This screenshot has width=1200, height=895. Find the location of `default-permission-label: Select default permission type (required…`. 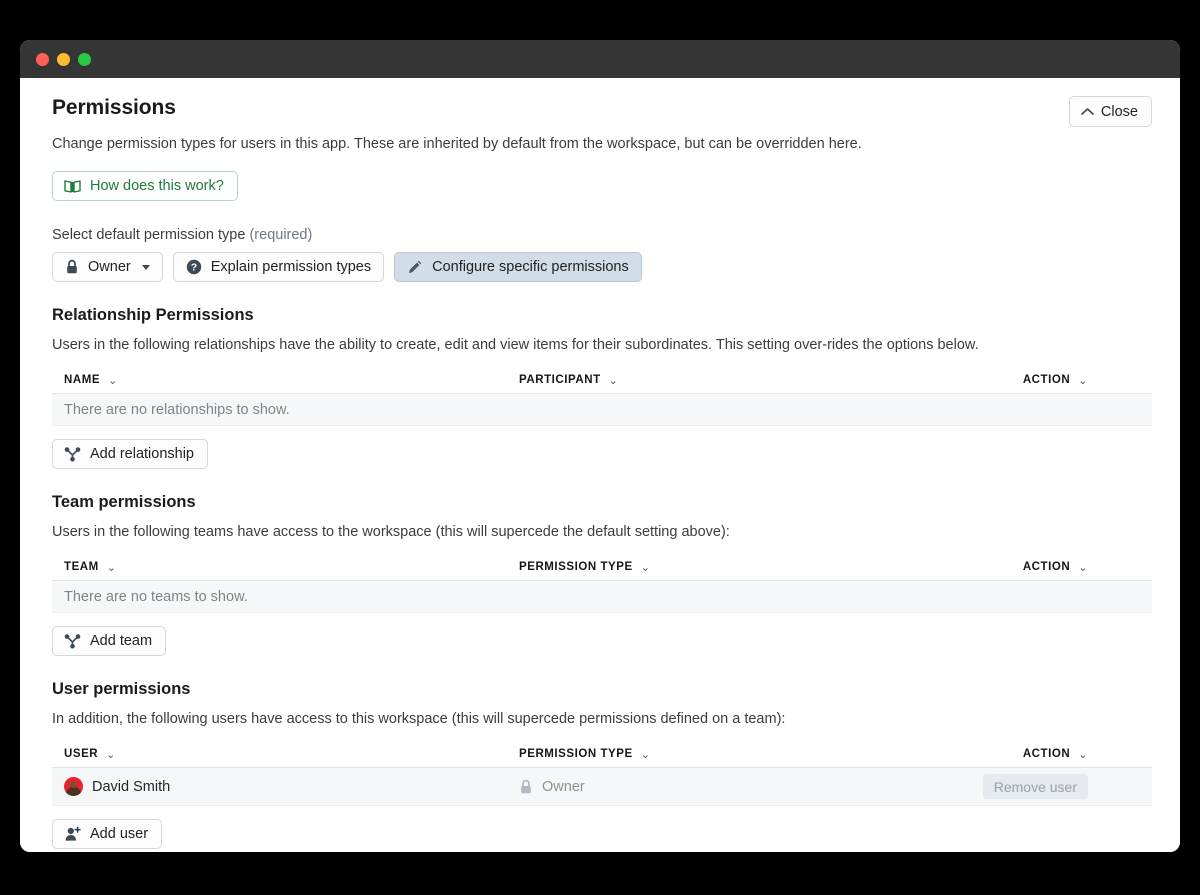

default-permission-label: Select default permission type (required… is located at coordinates (602, 235).